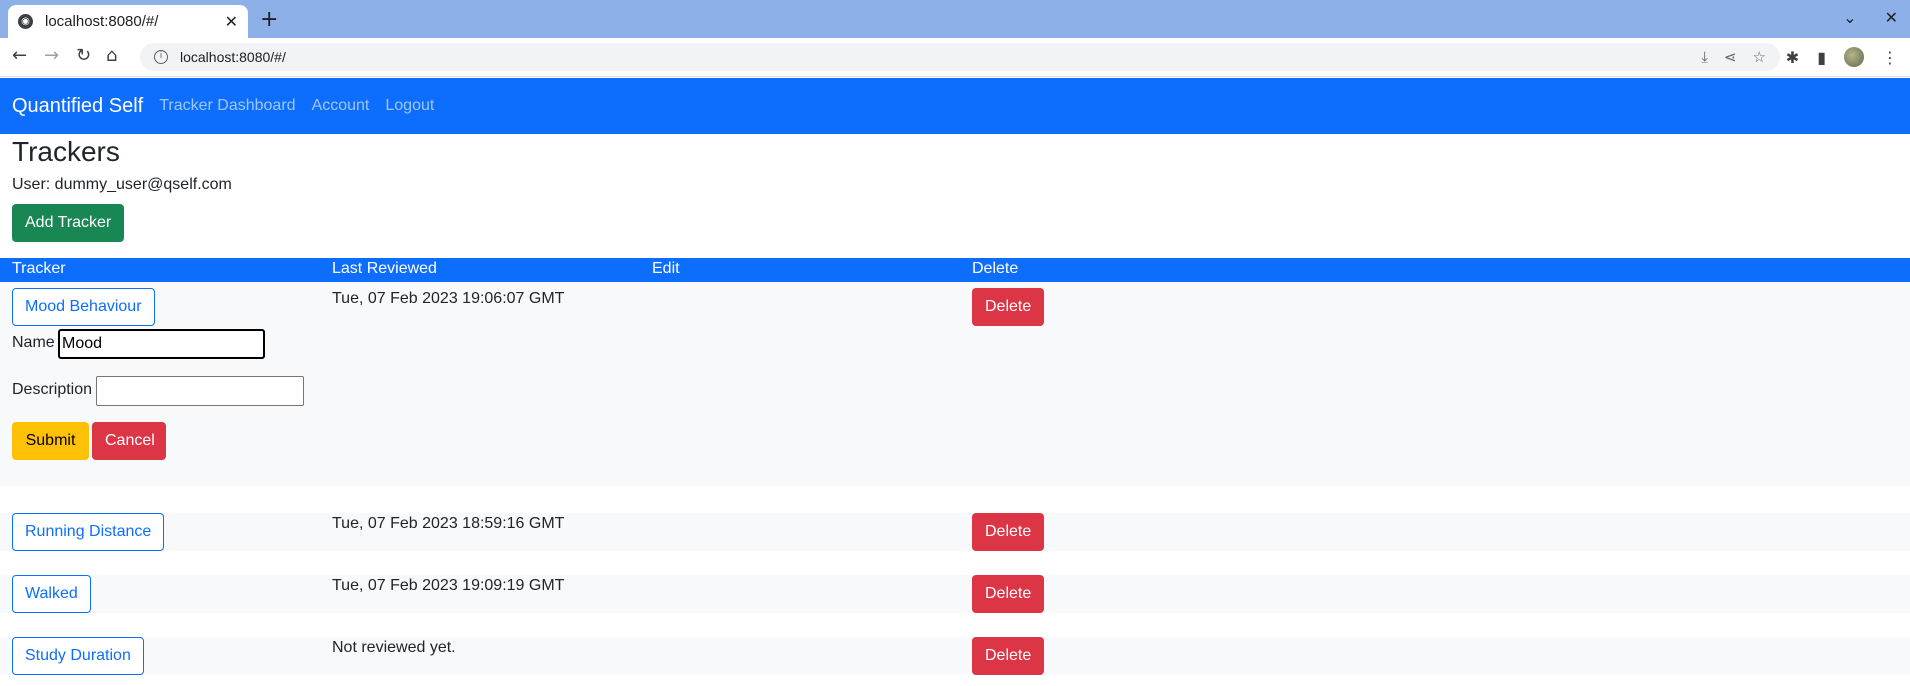  Describe the element at coordinates (39, 268) in the screenshot. I see `header-tracker: Tracker` at that location.